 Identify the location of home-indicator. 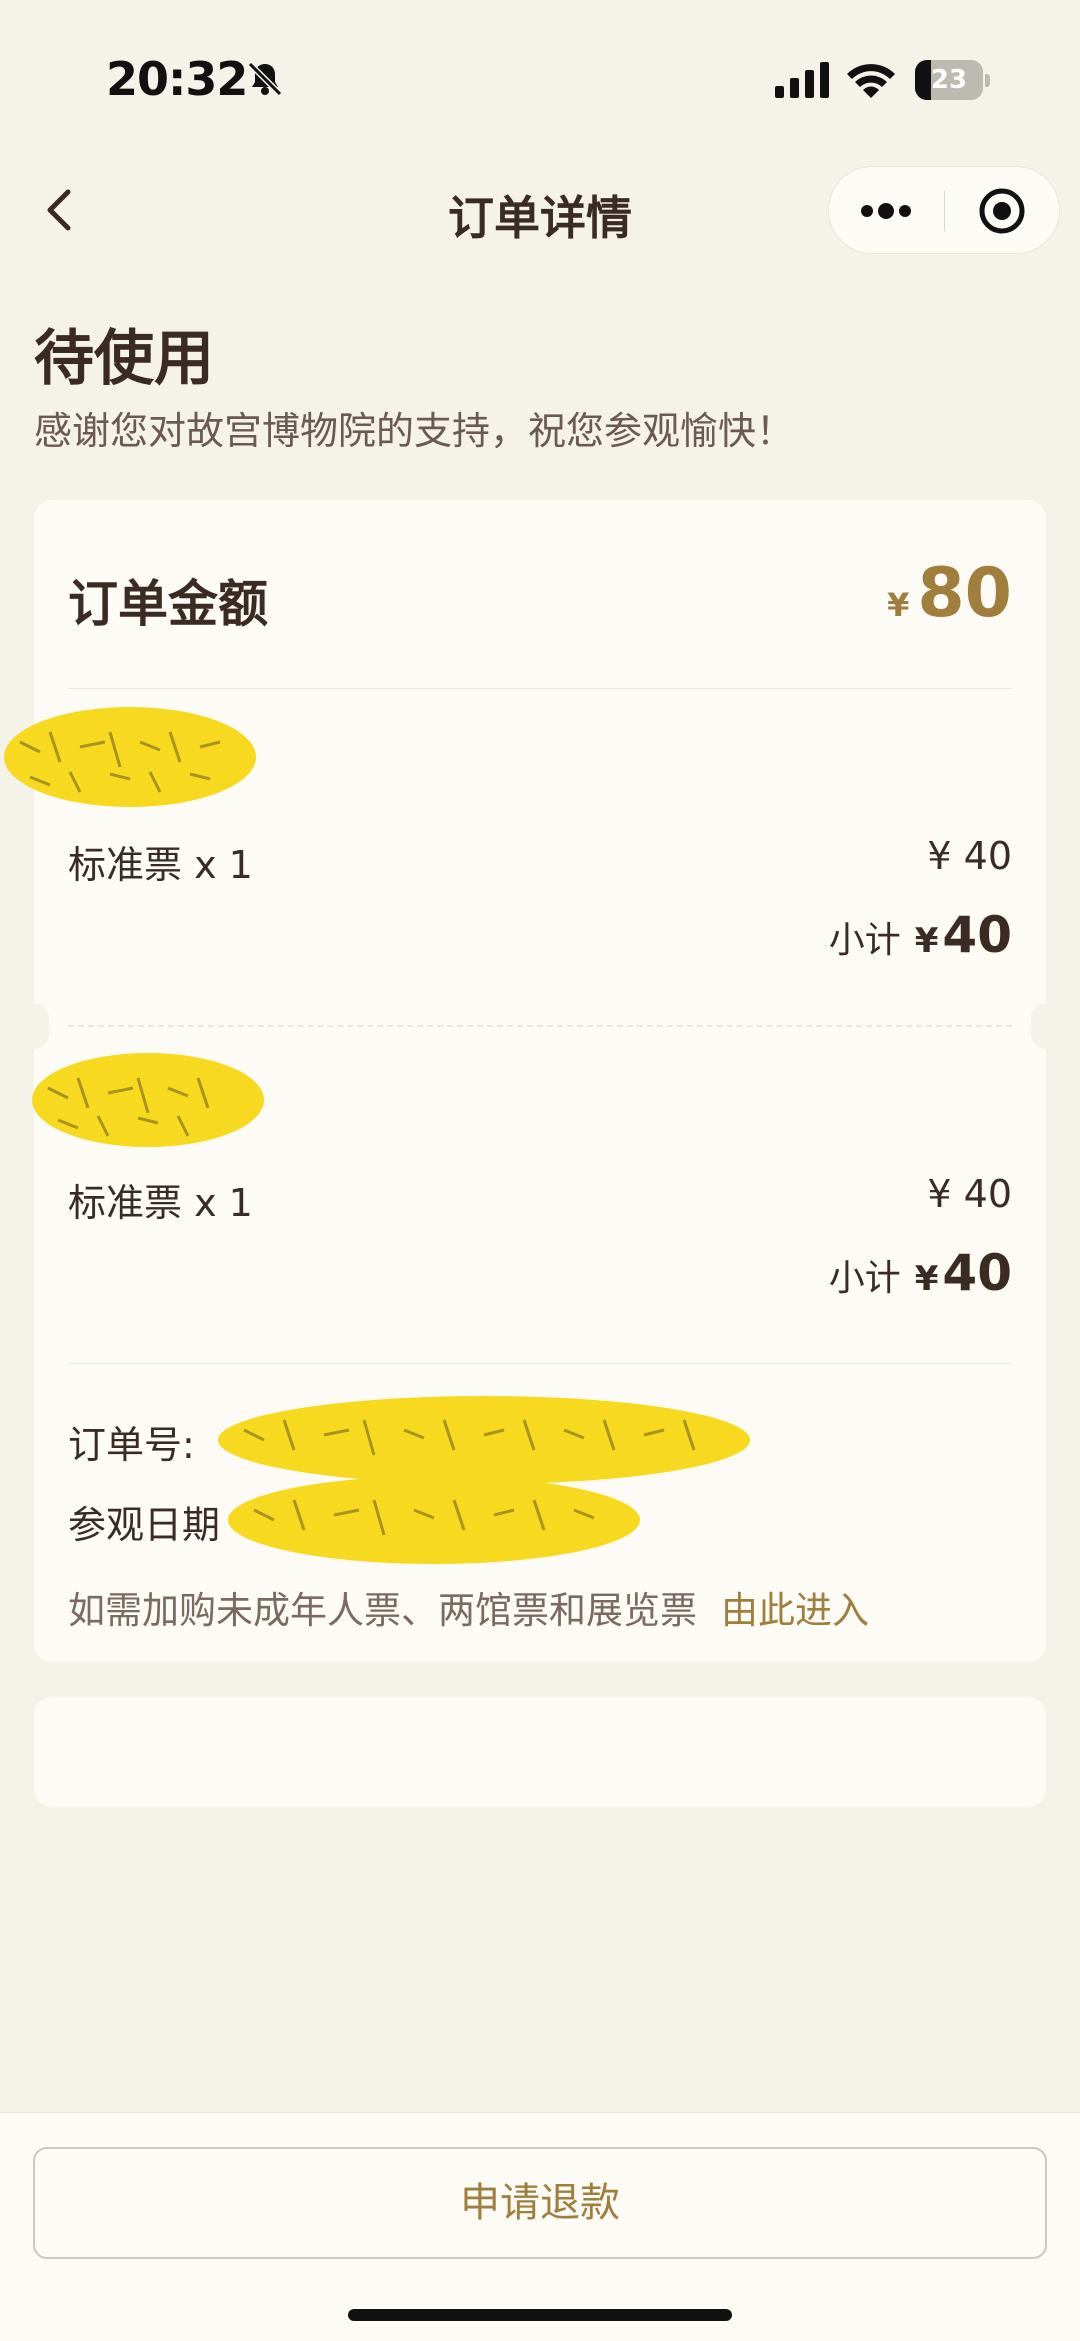
(540, 2315).